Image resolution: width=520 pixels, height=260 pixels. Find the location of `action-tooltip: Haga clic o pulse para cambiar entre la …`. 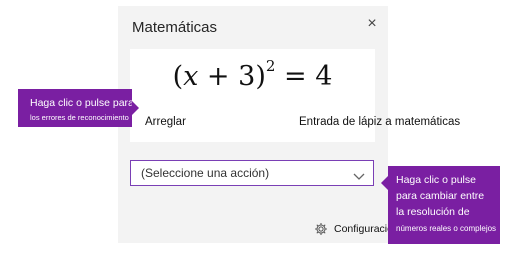

action-tooltip: Haga clic o pulse para cambiar entre la … is located at coordinates (440, 205).